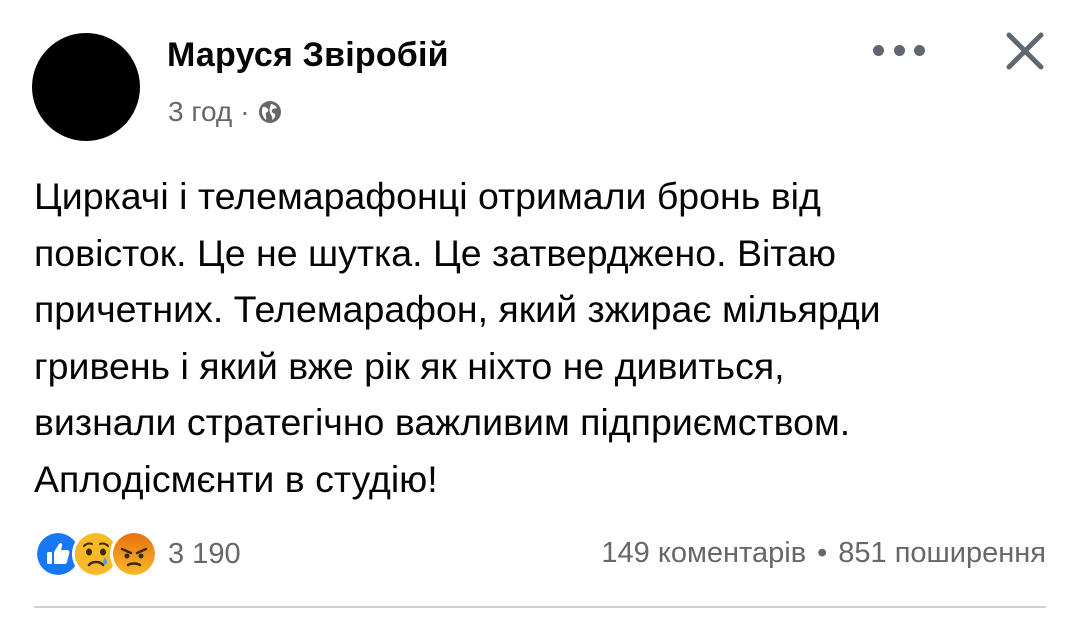  I want to click on reaction-count: 3 190, so click(204, 554).